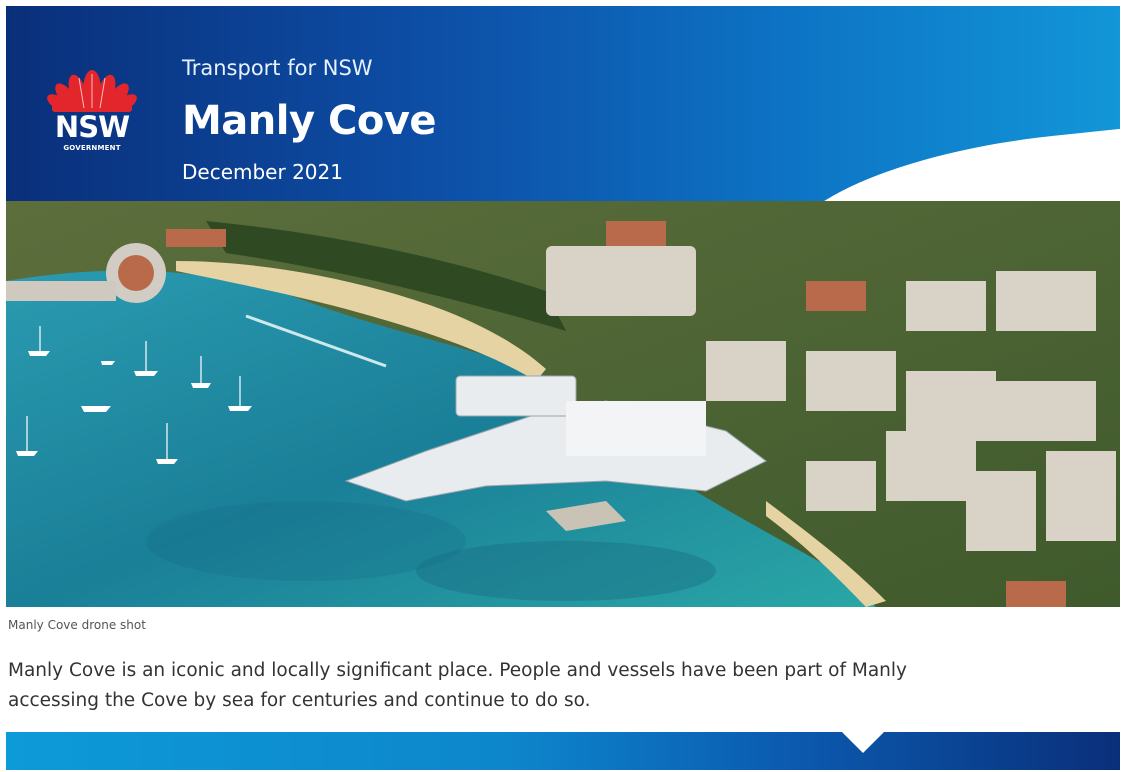  I want to click on publication-date: December 2021, so click(262, 172).